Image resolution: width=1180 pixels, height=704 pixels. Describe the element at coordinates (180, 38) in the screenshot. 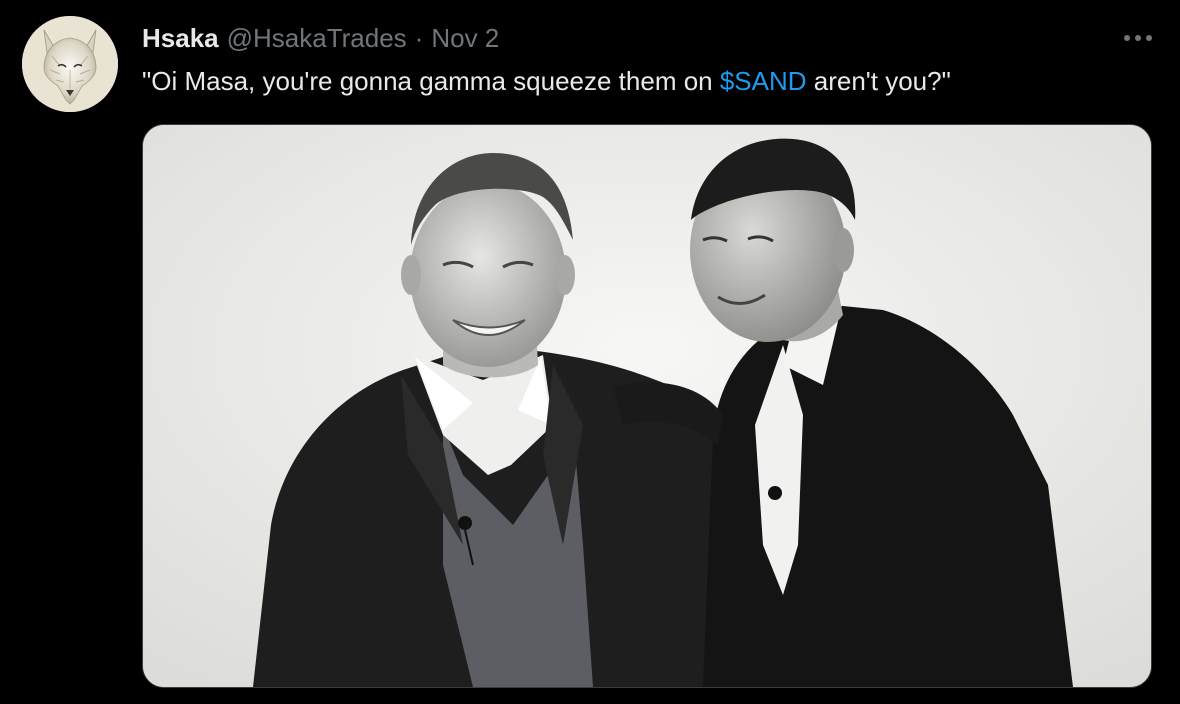

I see `author-display-name: Hsaka` at that location.